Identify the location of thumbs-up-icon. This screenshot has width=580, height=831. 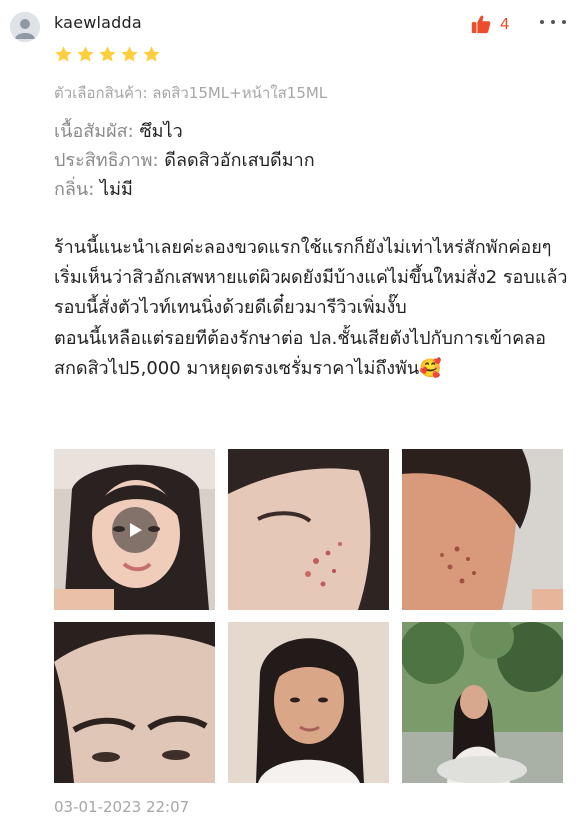
(481, 24).